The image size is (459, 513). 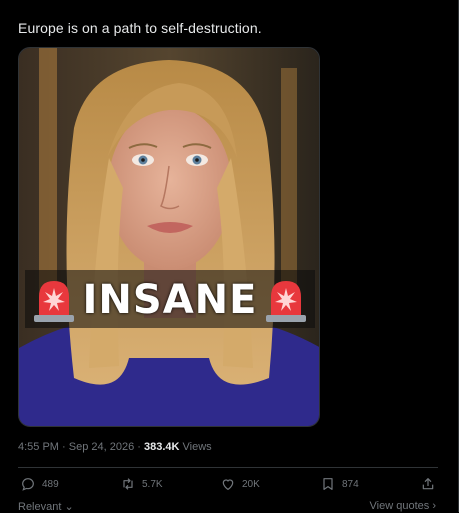 I want to click on views-label: Views, so click(x=195, y=447).